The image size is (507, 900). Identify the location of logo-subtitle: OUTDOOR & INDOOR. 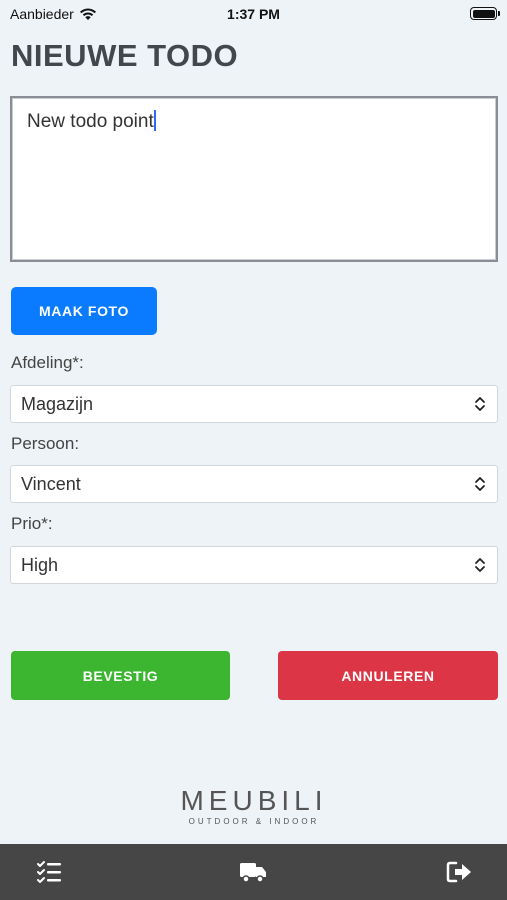
(254, 821).